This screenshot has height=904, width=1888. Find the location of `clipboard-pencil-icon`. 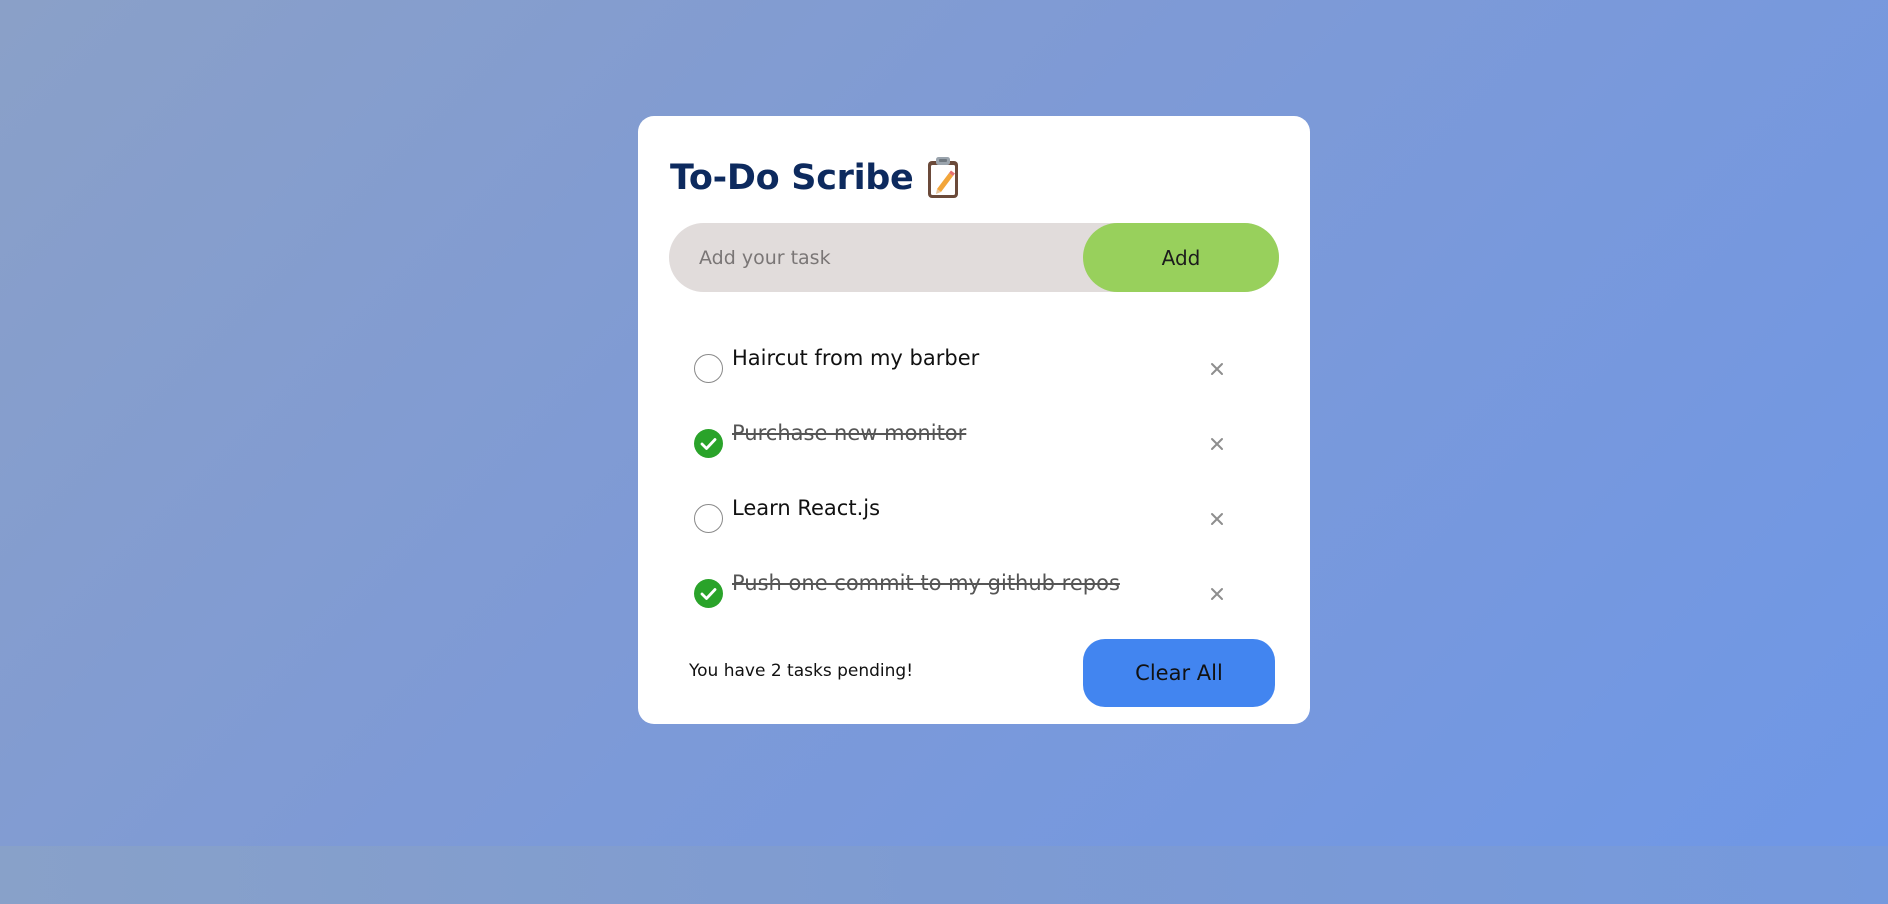

clipboard-pencil-icon is located at coordinates (943, 178).